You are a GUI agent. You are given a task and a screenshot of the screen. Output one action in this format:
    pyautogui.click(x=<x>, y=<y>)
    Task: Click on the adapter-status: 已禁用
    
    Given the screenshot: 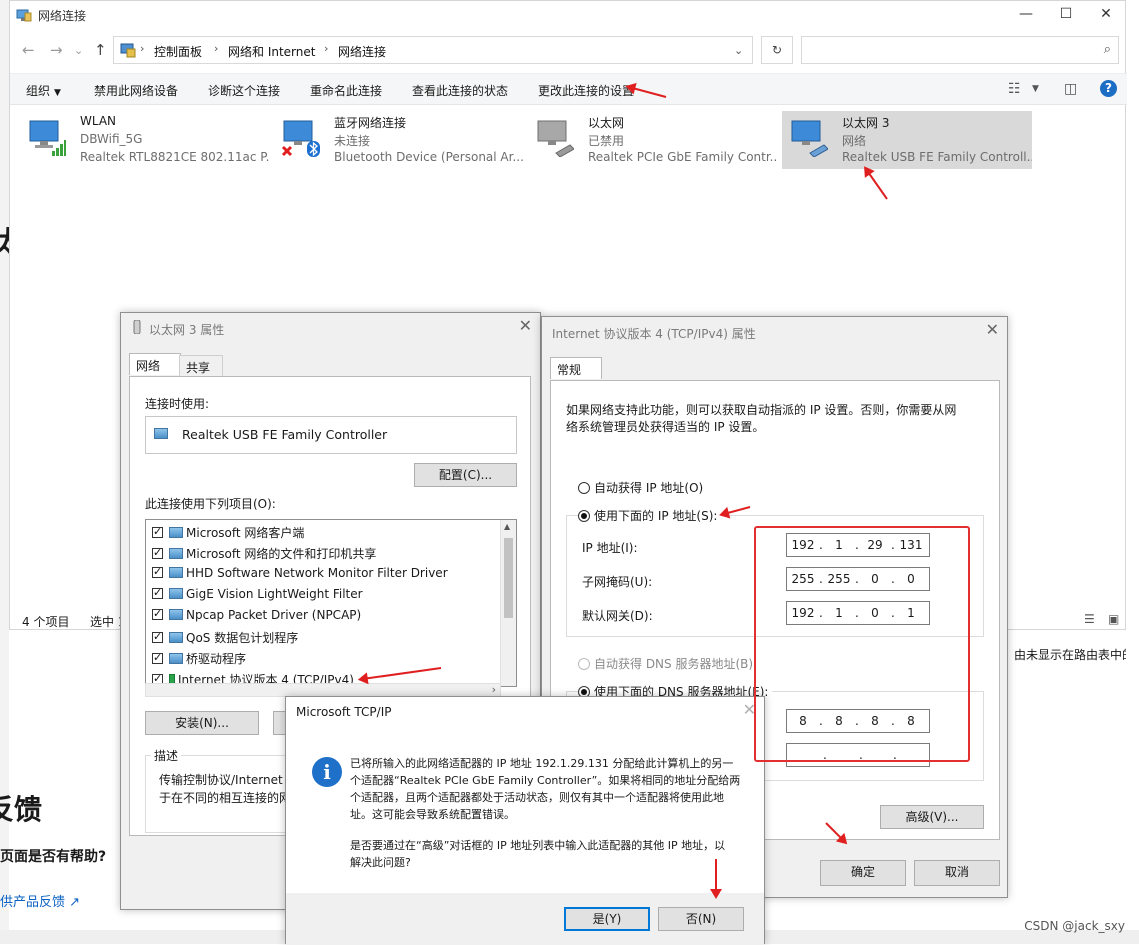 What is the action you would take?
    pyautogui.click(x=606, y=141)
    